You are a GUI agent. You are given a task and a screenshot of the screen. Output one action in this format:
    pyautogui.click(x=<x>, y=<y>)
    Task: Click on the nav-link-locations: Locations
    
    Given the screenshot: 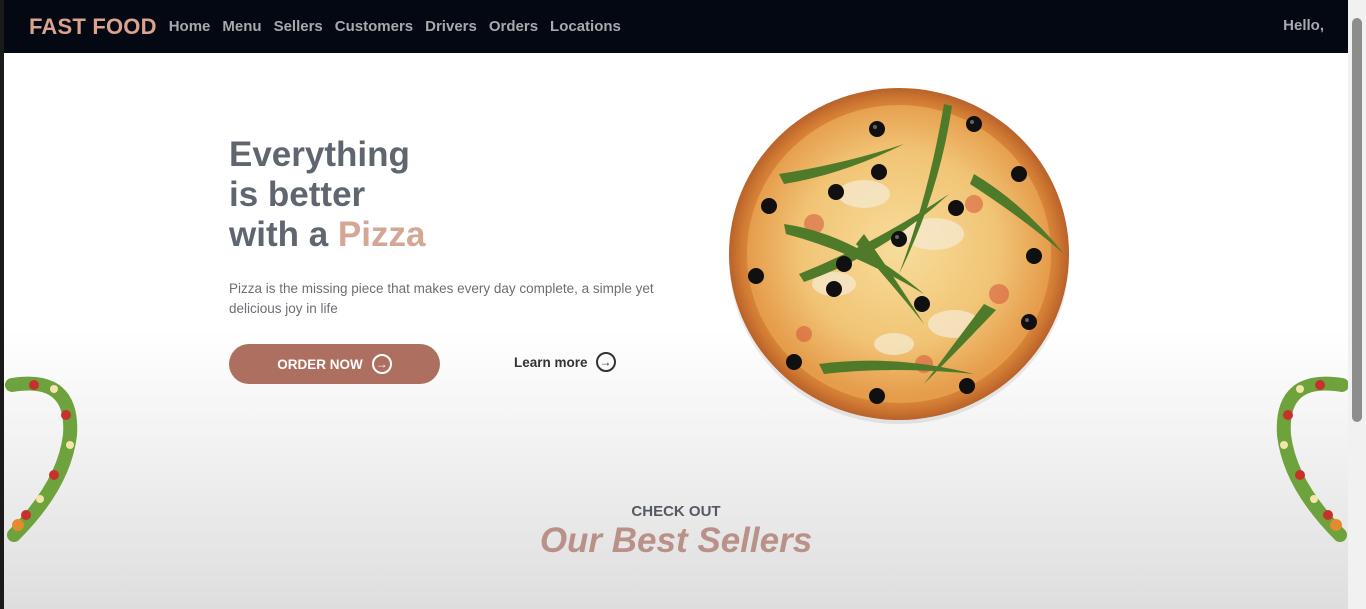 What is the action you would take?
    pyautogui.click(x=585, y=26)
    